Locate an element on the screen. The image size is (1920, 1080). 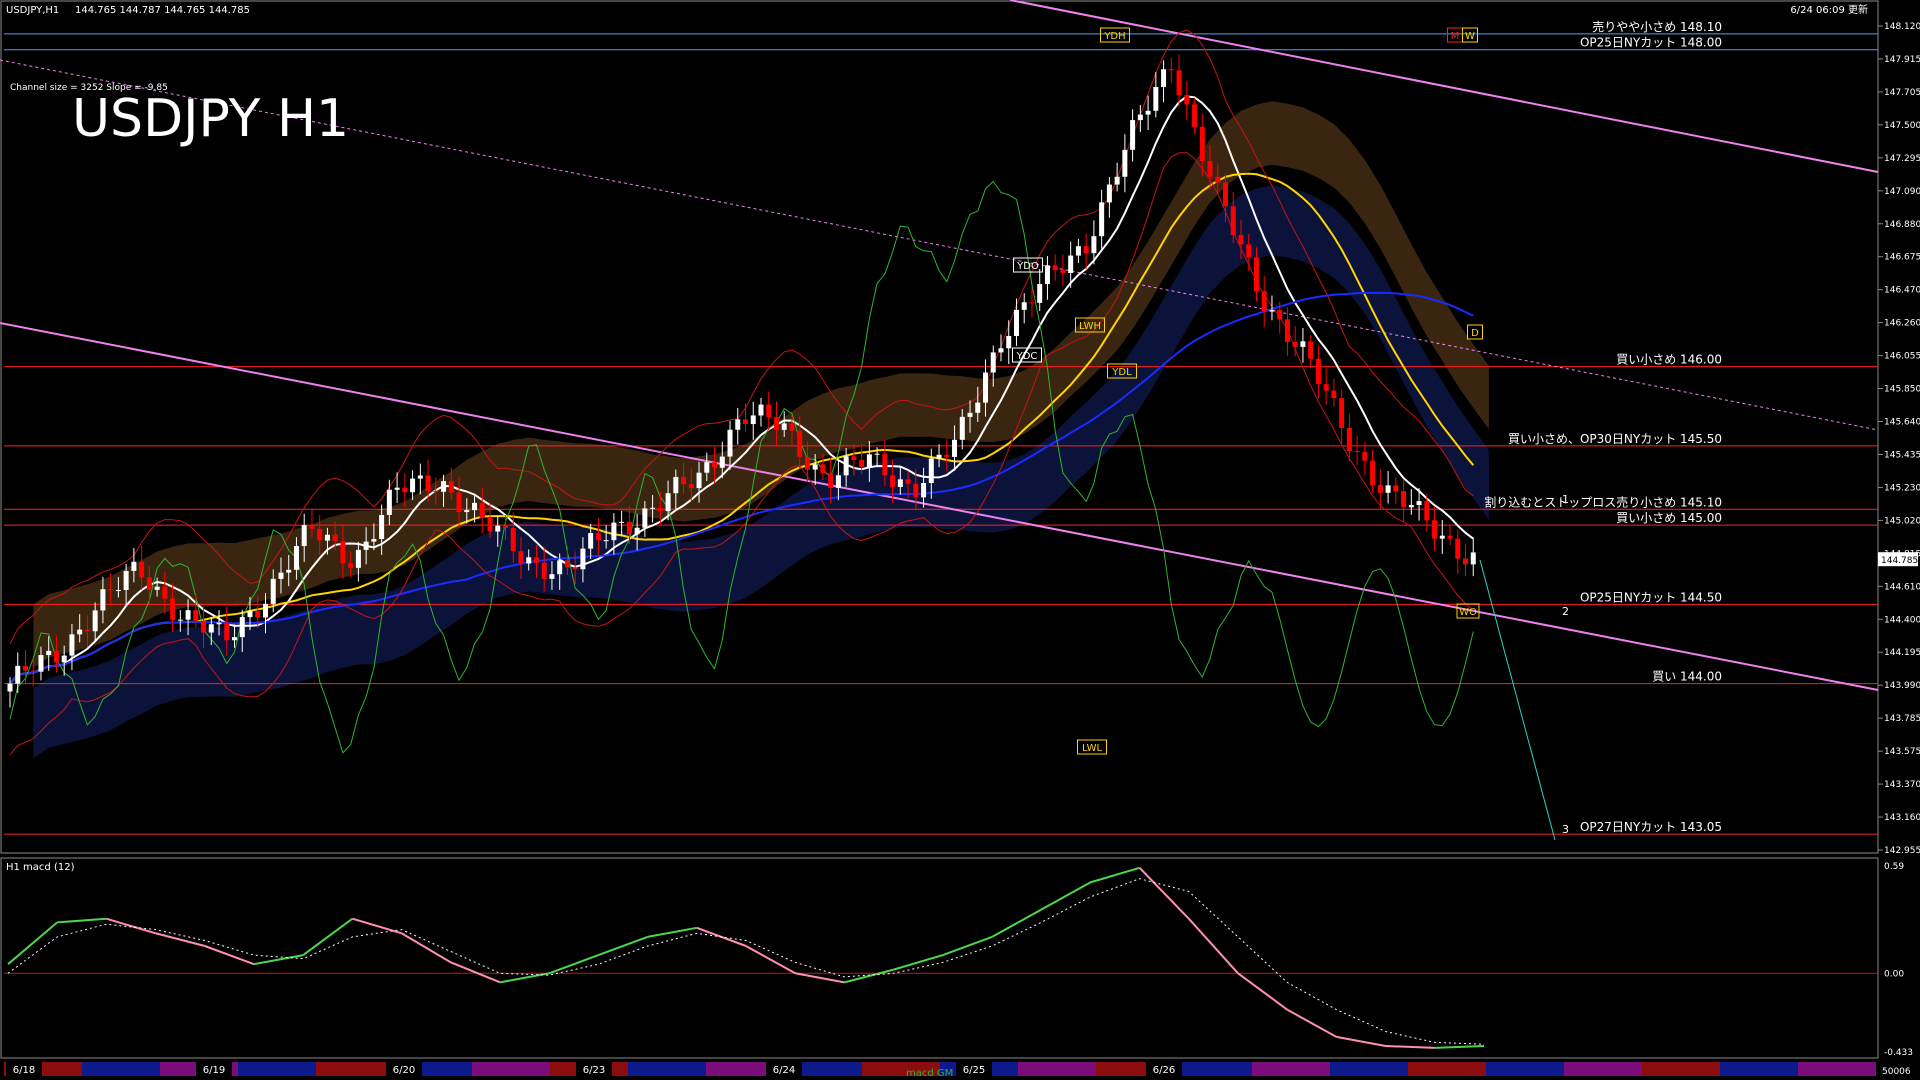
price-tick-label: 147.295 is located at coordinates (1902, 159).